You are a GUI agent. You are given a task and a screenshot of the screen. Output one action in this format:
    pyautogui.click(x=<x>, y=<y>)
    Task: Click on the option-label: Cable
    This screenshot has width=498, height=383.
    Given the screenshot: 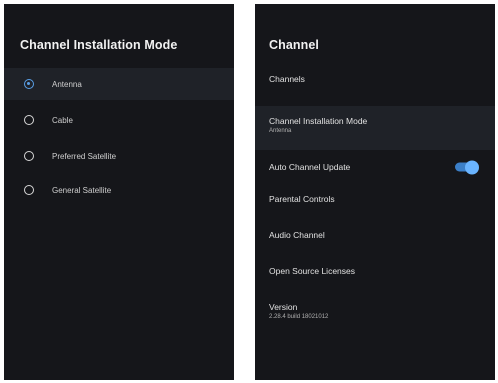 What is the action you would take?
    pyautogui.click(x=62, y=120)
    